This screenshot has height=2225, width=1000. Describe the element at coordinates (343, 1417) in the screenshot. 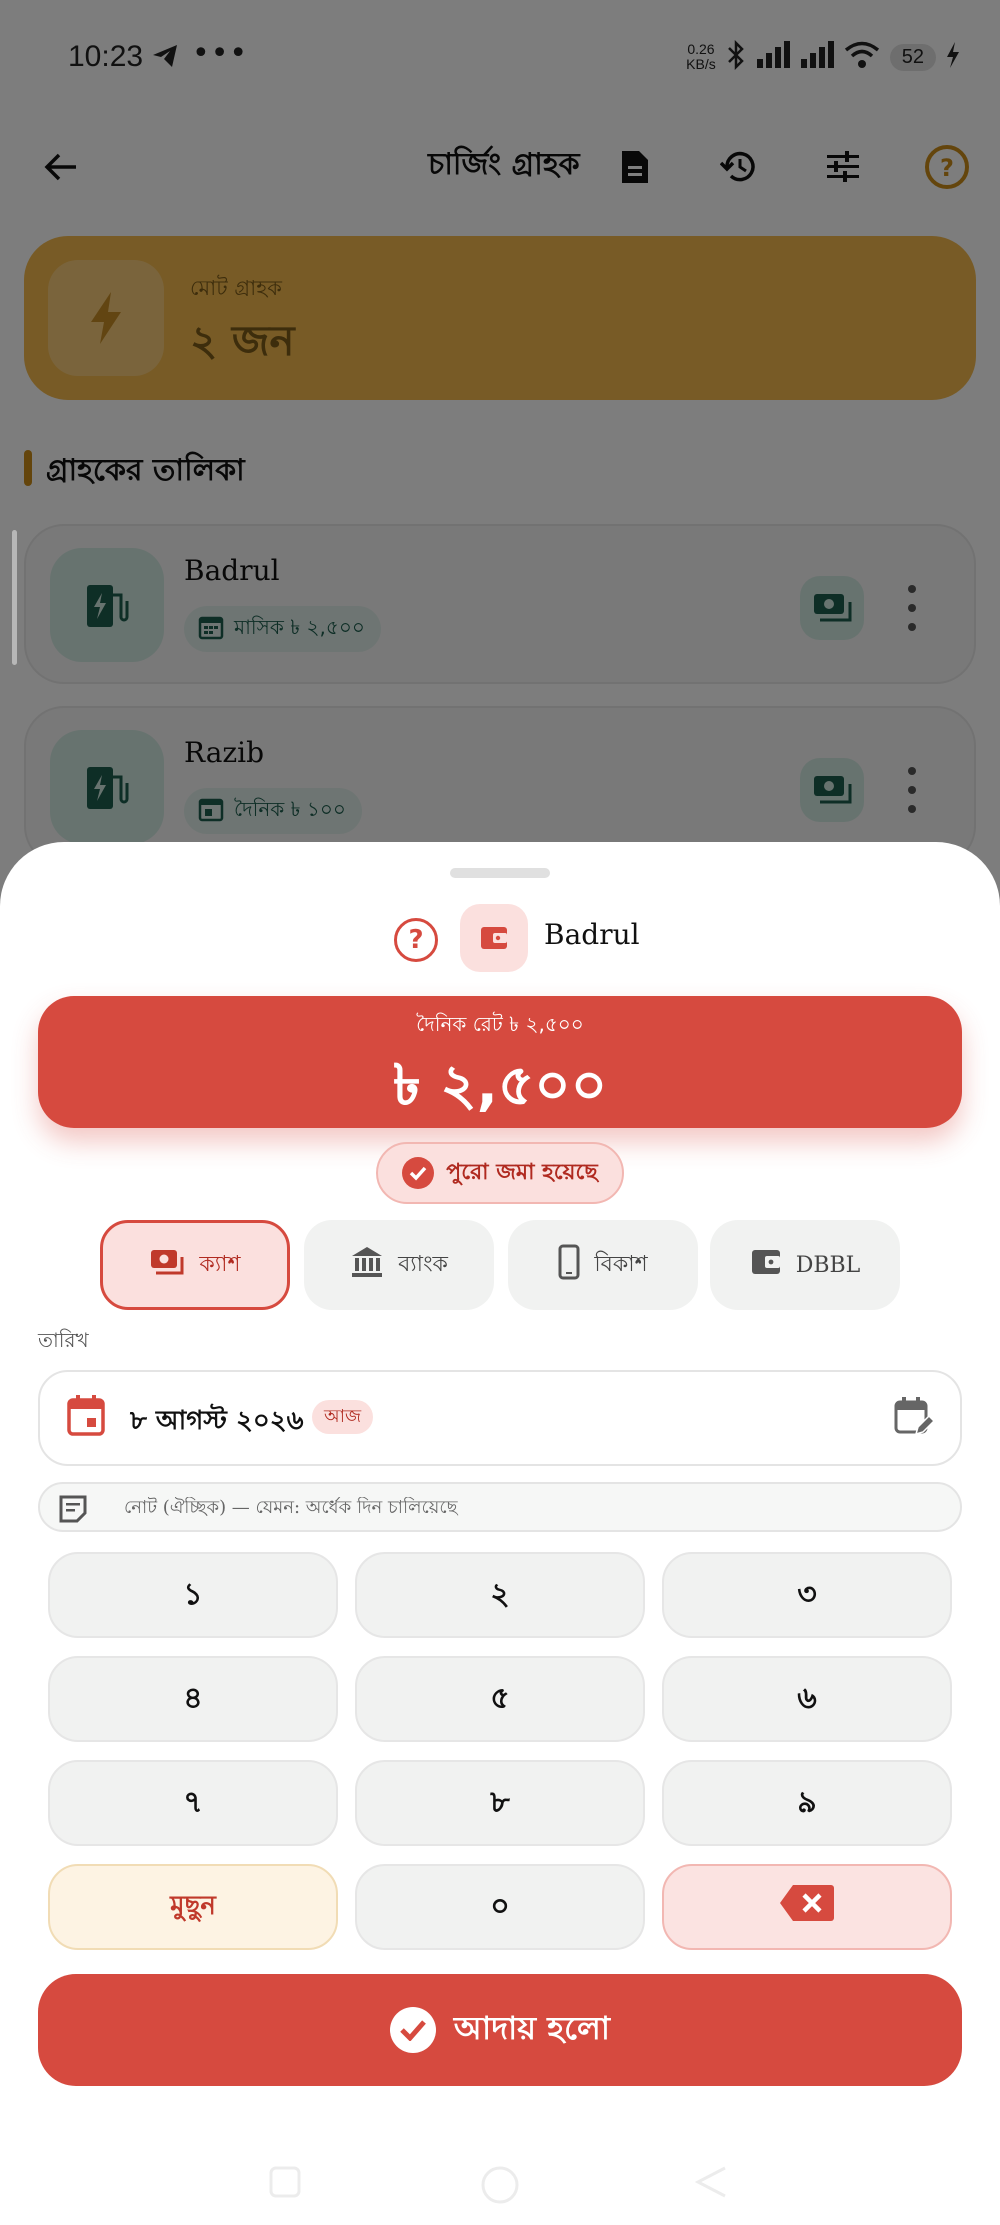

I see `today-badge: আজ` at that location.